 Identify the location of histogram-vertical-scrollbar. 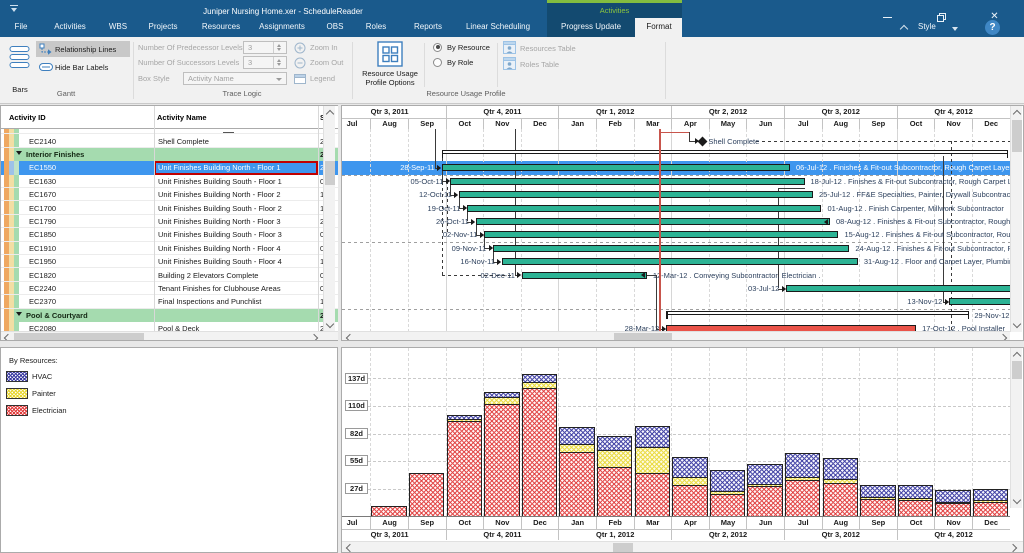
(1016, 428).